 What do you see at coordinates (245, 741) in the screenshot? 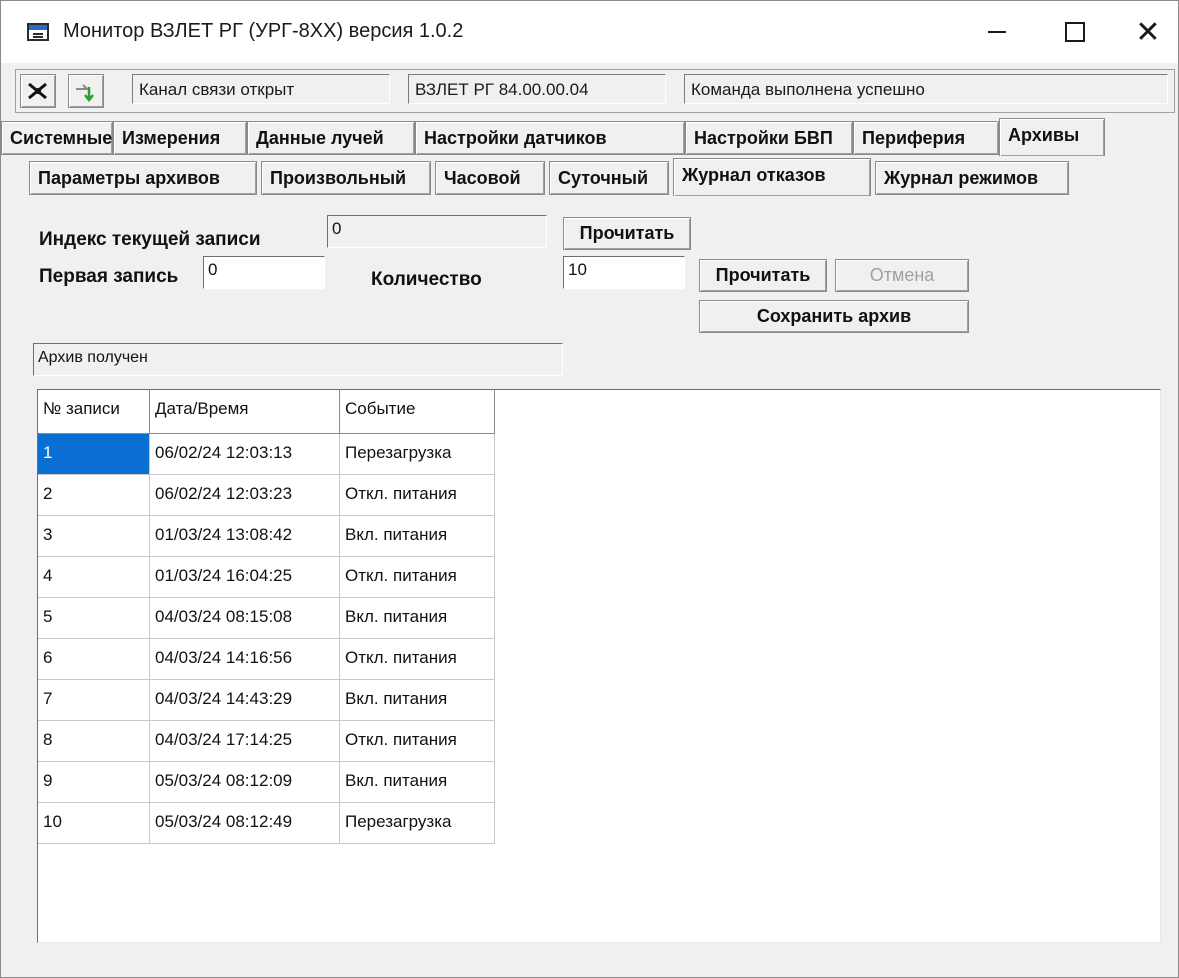
I see `table-cell: 04/03/24 17:14:25` at bounding box center [245, 741].